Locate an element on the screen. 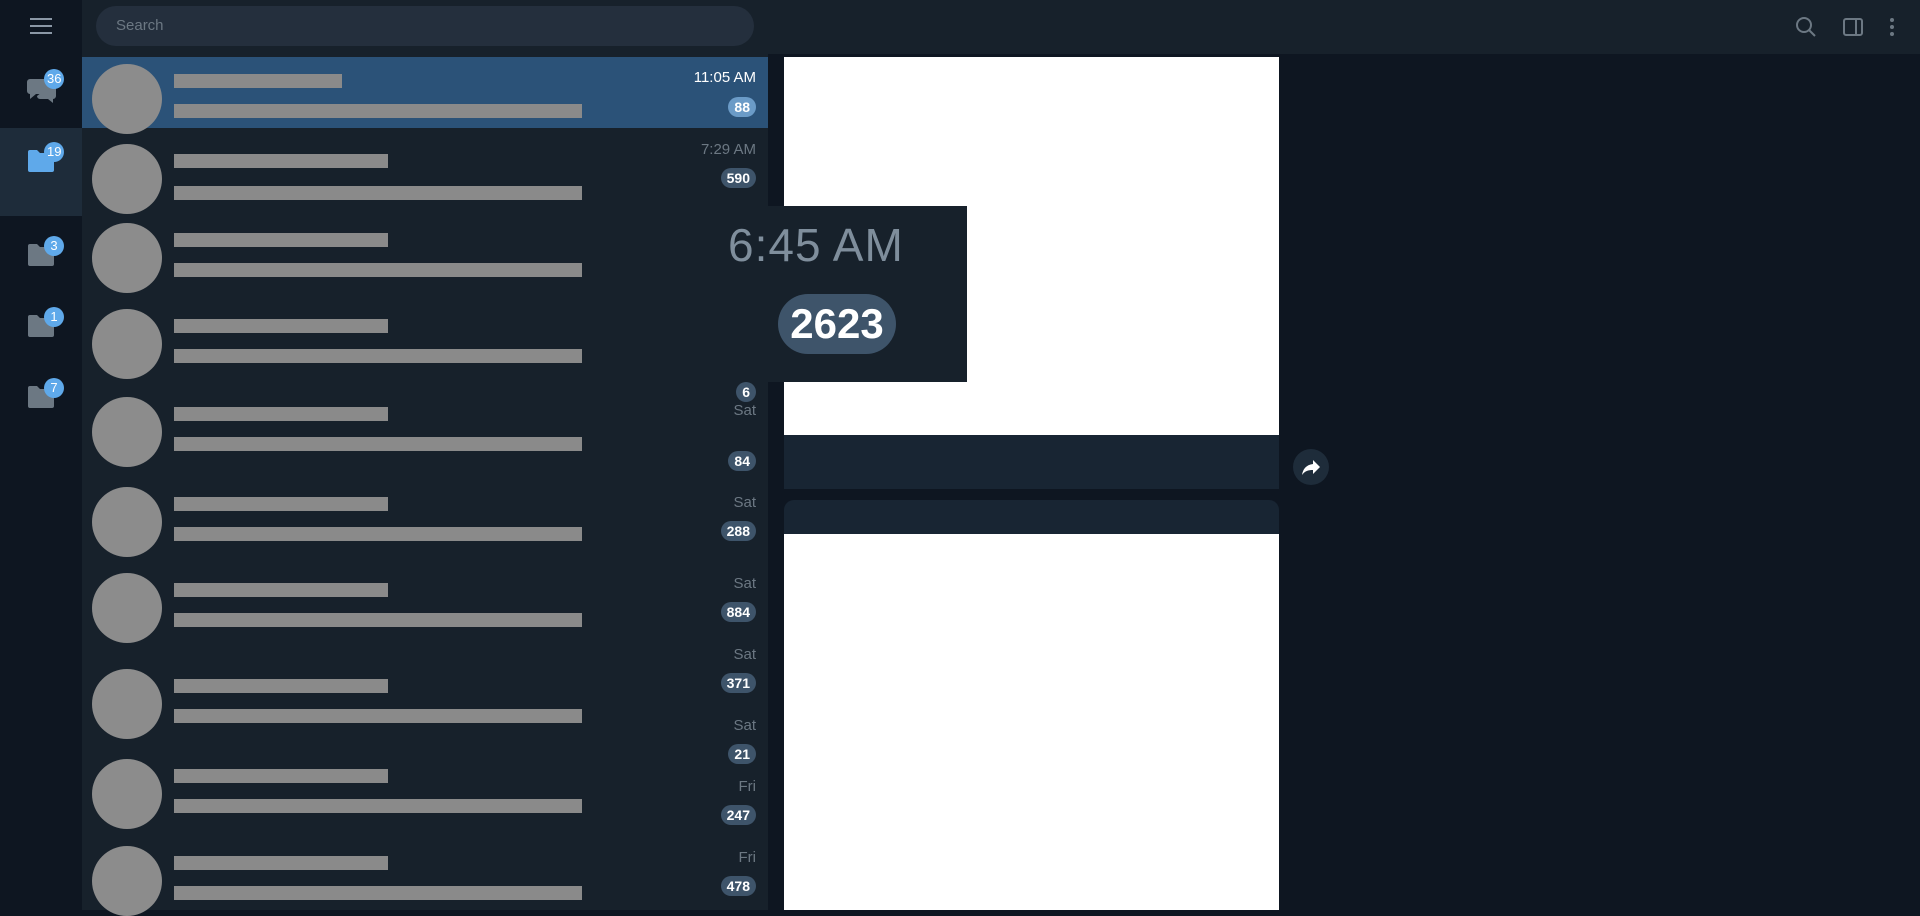 This screenshot has width=1920, height=916. chat-time: 7:29 AM is located at coordinates (728, 149).